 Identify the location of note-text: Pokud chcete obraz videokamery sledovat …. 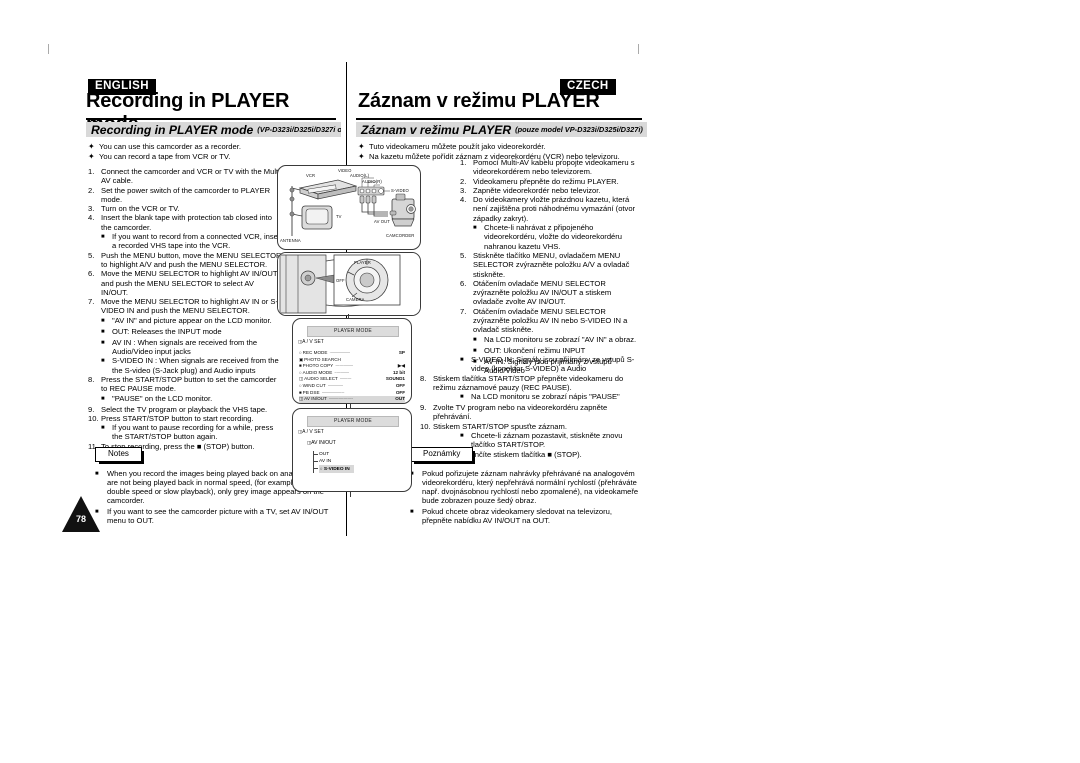
(517, 515).